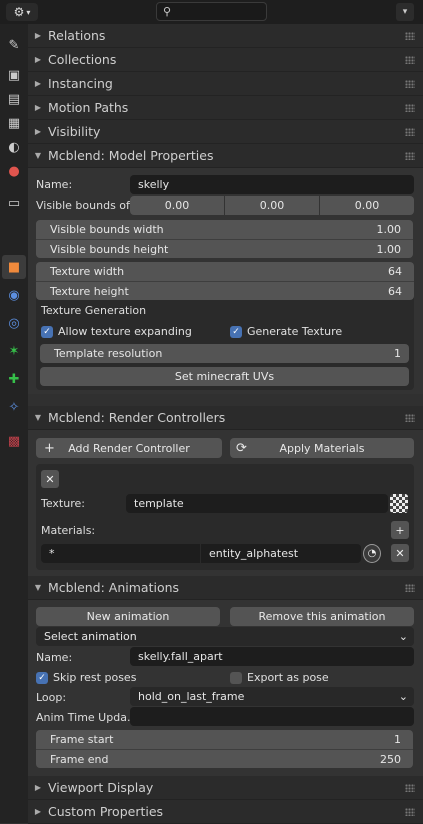  What do you see at coordinates (177, 205) in the screenshot?
I see `bounds-offset-x: 0.00` at bounding box center [177, 205].